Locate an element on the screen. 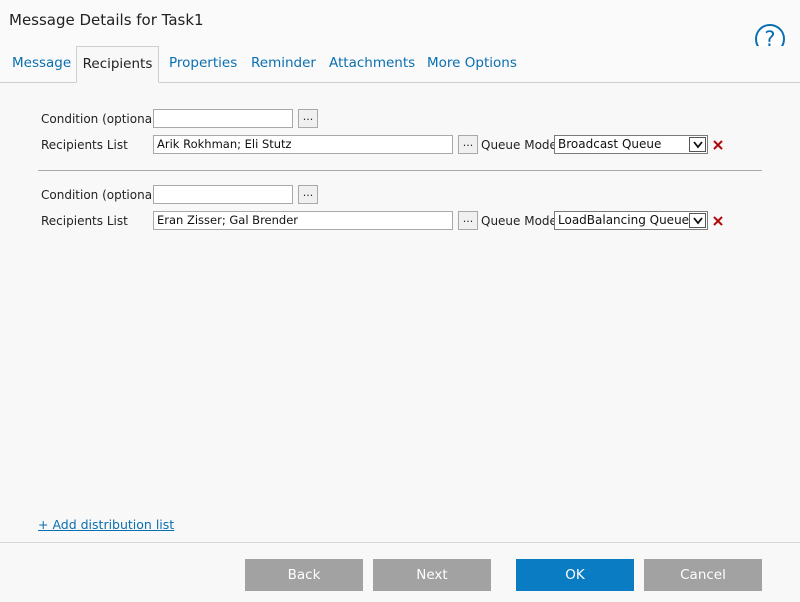 This screenshot has width=800, height=602. dialog-footer: Back Next OK Cancel is located at coordinates (400, 572).